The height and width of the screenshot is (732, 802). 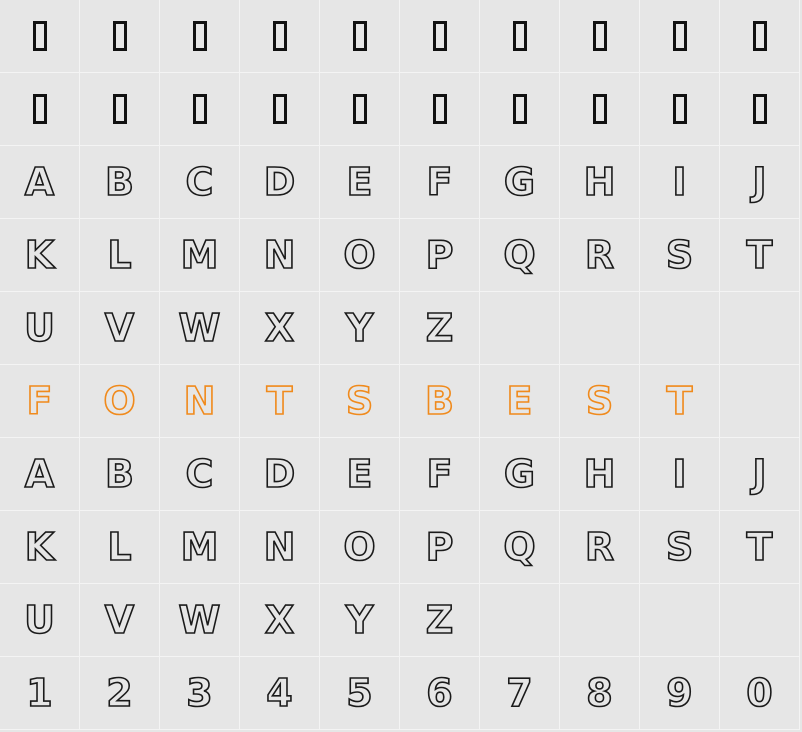 I want to click on glyph-character: Z, so click(x=439, y=328).